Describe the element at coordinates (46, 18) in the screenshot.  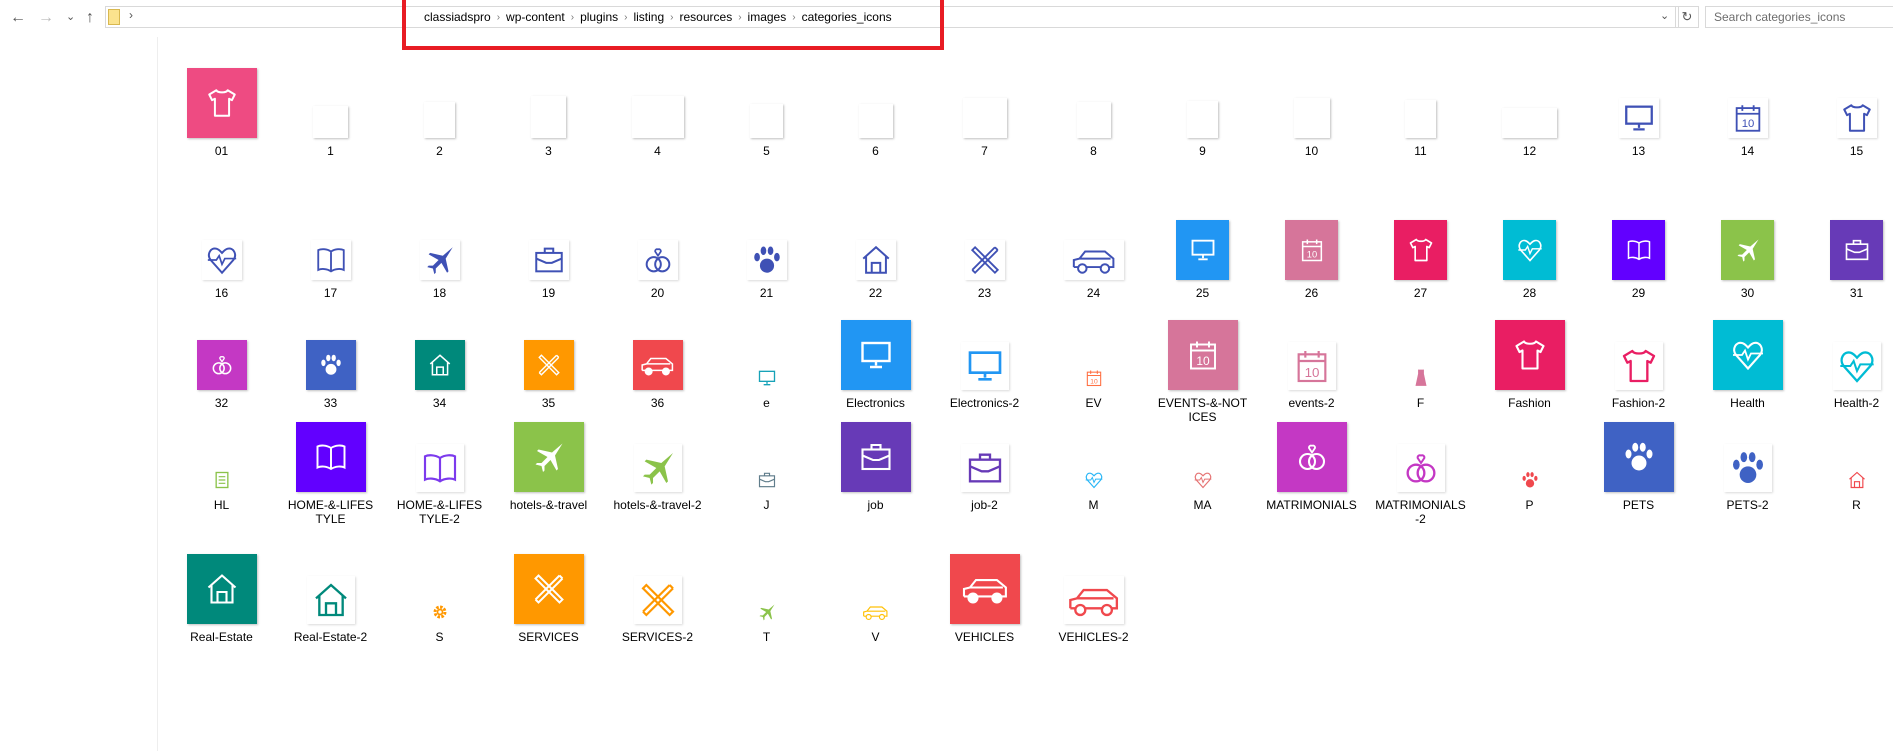
I see `forward-button: →` at that location.